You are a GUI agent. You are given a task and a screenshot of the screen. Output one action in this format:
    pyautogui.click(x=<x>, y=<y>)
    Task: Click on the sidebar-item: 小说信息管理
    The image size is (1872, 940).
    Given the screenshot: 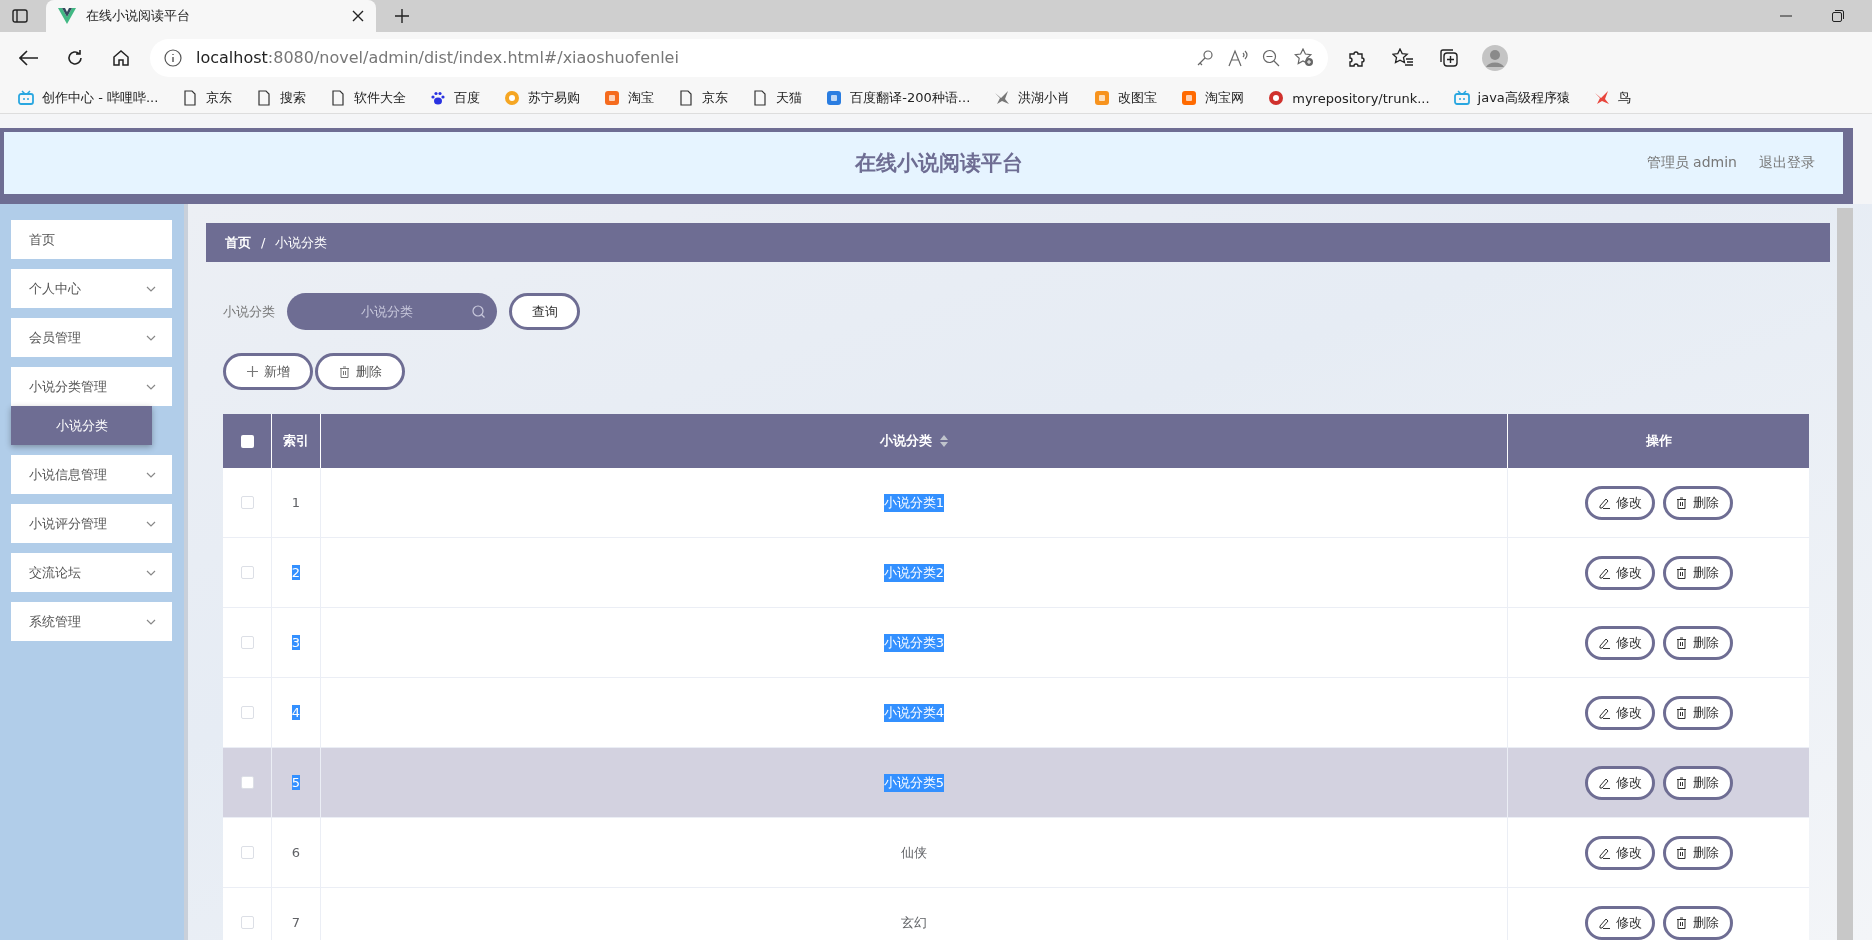 What is the action you would take?
    pyautogui.click(x=91, y=474)
    